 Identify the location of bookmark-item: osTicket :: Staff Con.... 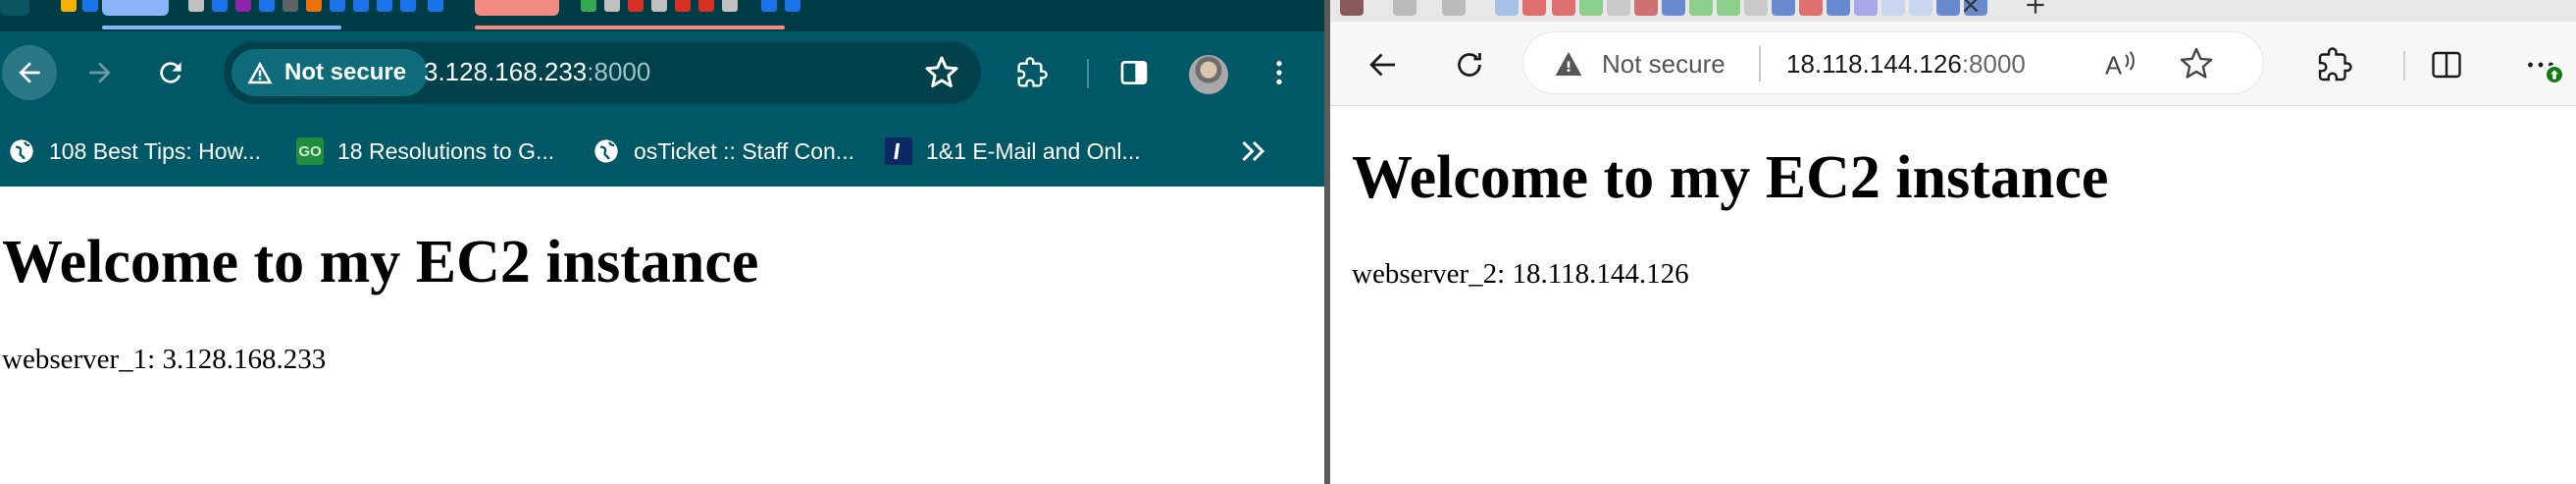
(723, 151).